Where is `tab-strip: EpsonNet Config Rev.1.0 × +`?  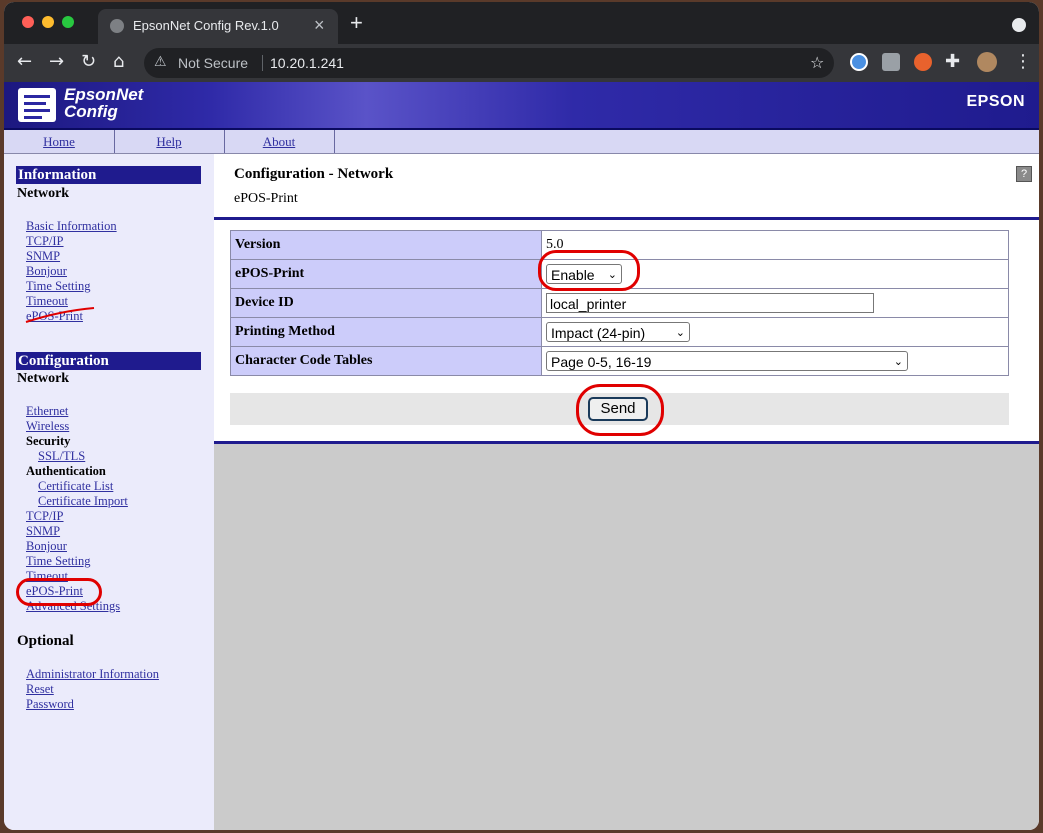 tab-strip: EpsonNet Config Rev.1.0 × + is located at coordinates (521, 23).